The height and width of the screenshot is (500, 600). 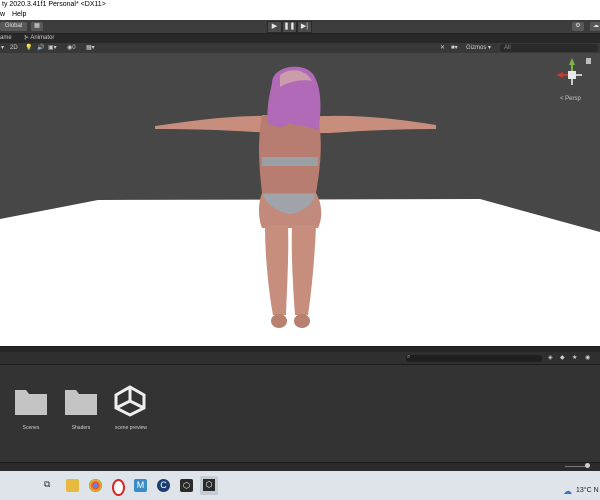 I want to click on windows-taskbar: ⧉ M C ⬡ ⬡, so click(x=300, y=485).